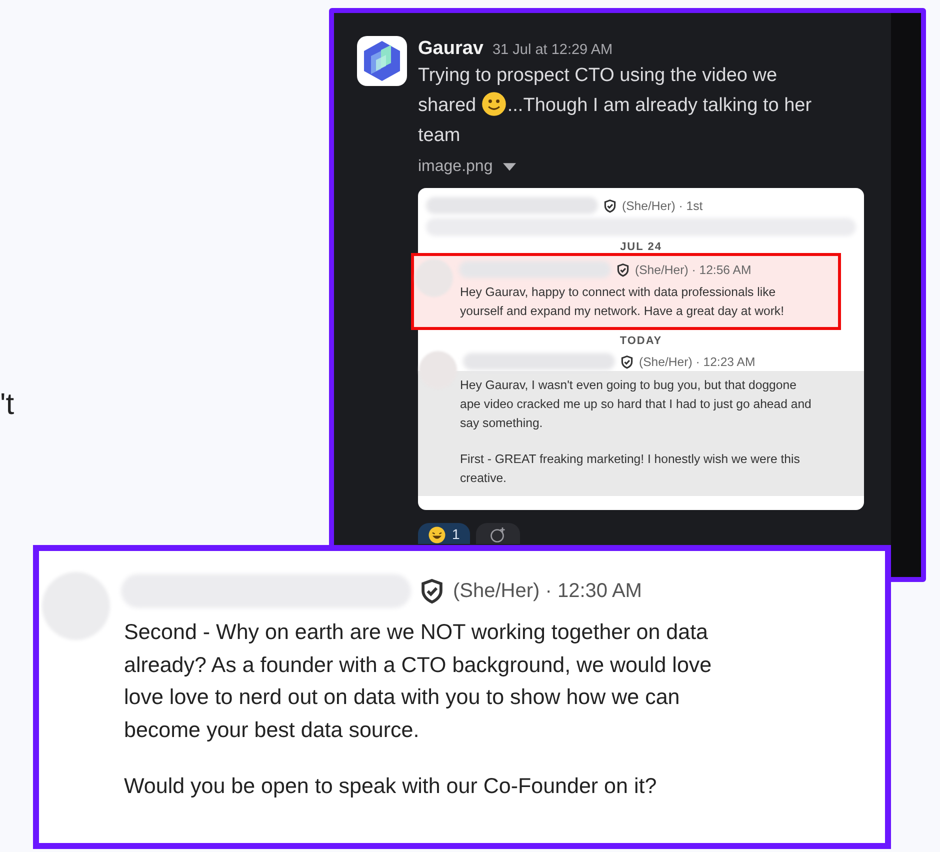  Describe the element at coordinates (467, 167) in the screenshot. I see `attachment-toggle: image.png` at that location.